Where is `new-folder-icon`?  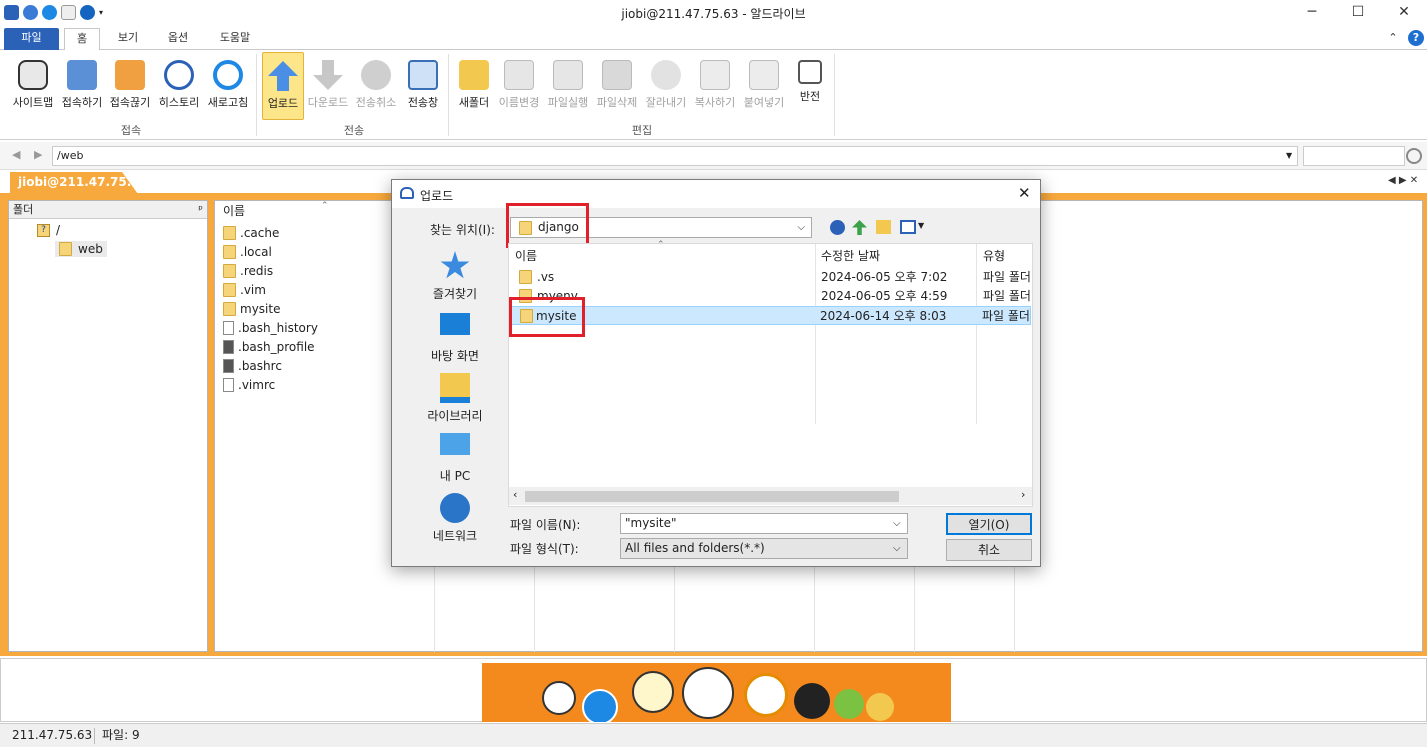
new-folder-icon is located at coordinates (883, 227).